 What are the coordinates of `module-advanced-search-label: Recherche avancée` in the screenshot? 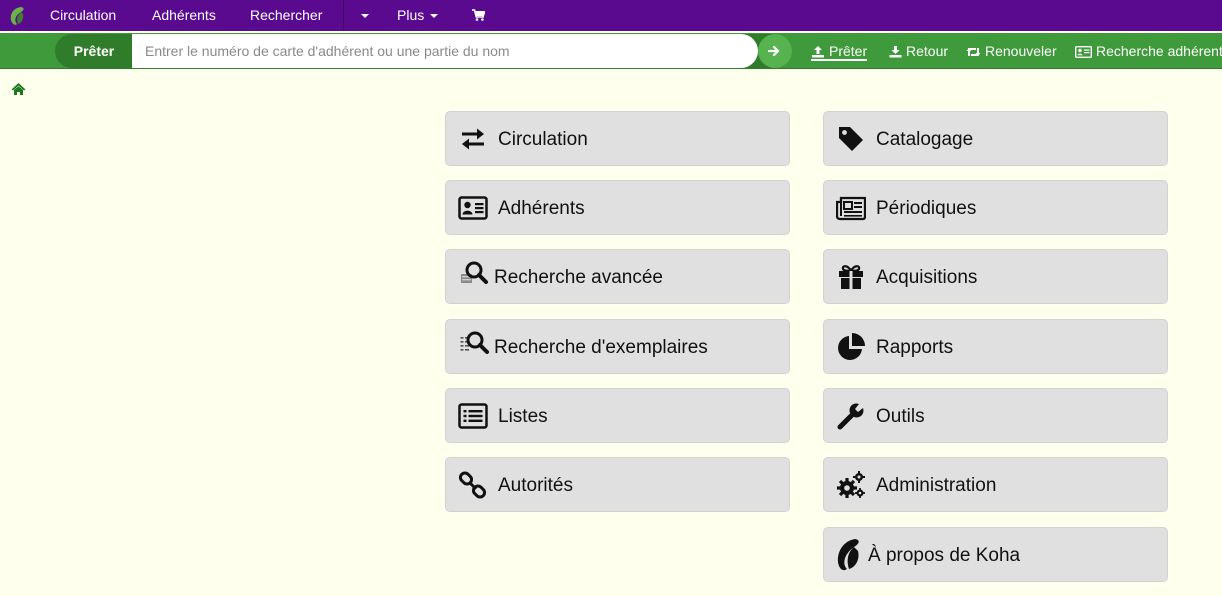 It's located at (578, 277).